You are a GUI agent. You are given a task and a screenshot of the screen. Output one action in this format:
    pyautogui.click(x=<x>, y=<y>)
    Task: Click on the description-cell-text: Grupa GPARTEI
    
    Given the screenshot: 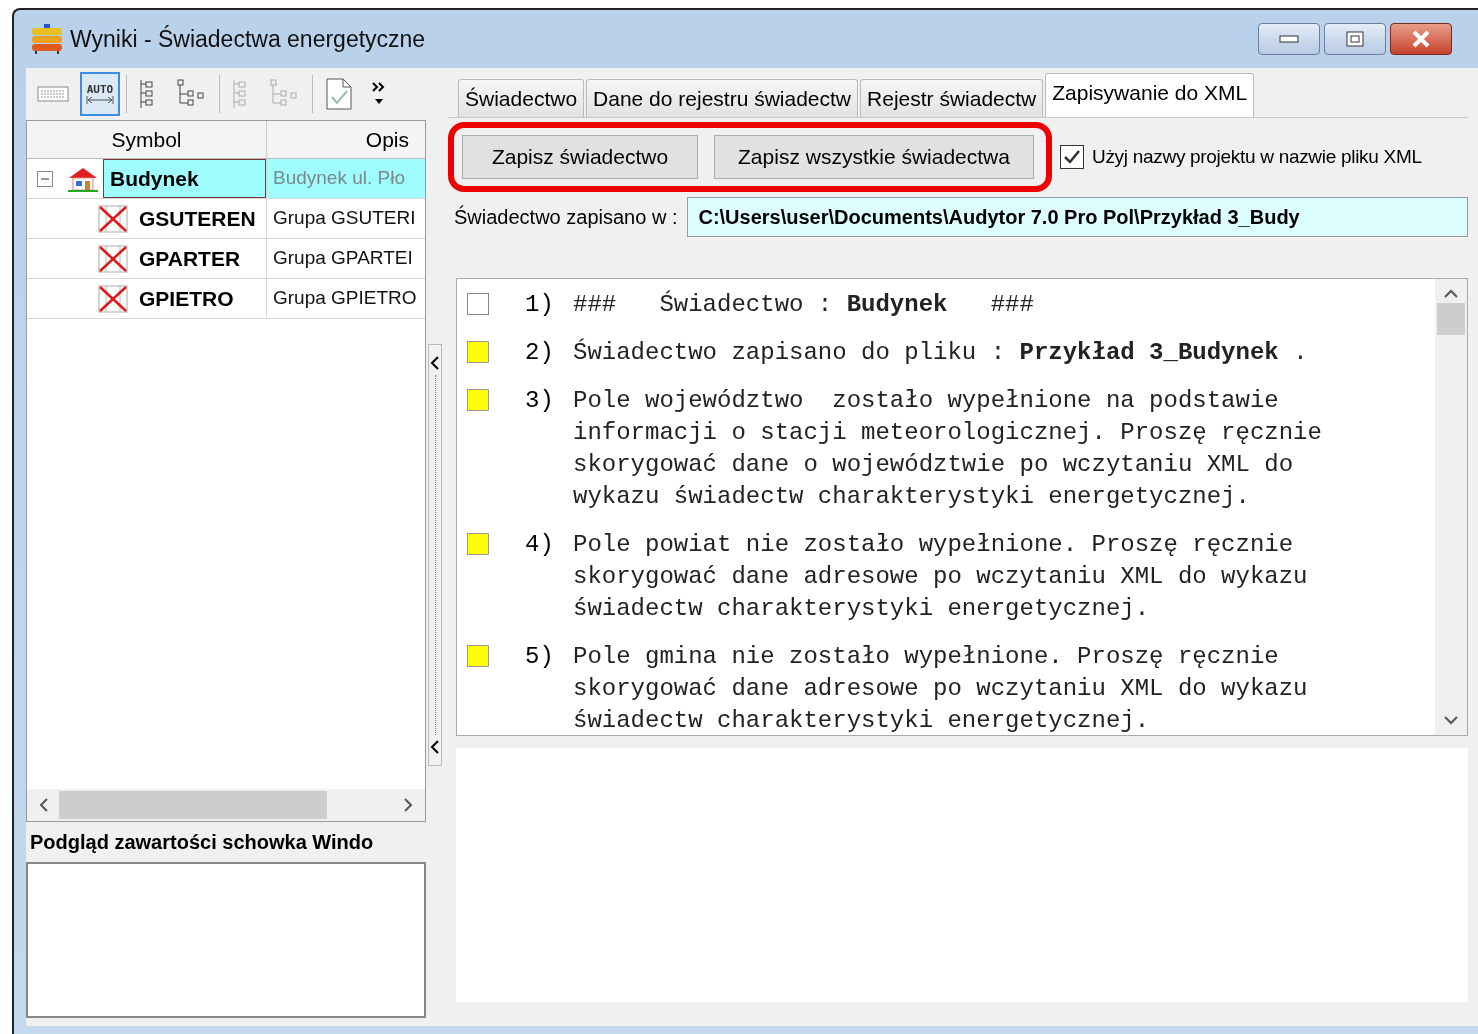 What is the action you would take?
    pyautogui.click(x=343, y=258)
    